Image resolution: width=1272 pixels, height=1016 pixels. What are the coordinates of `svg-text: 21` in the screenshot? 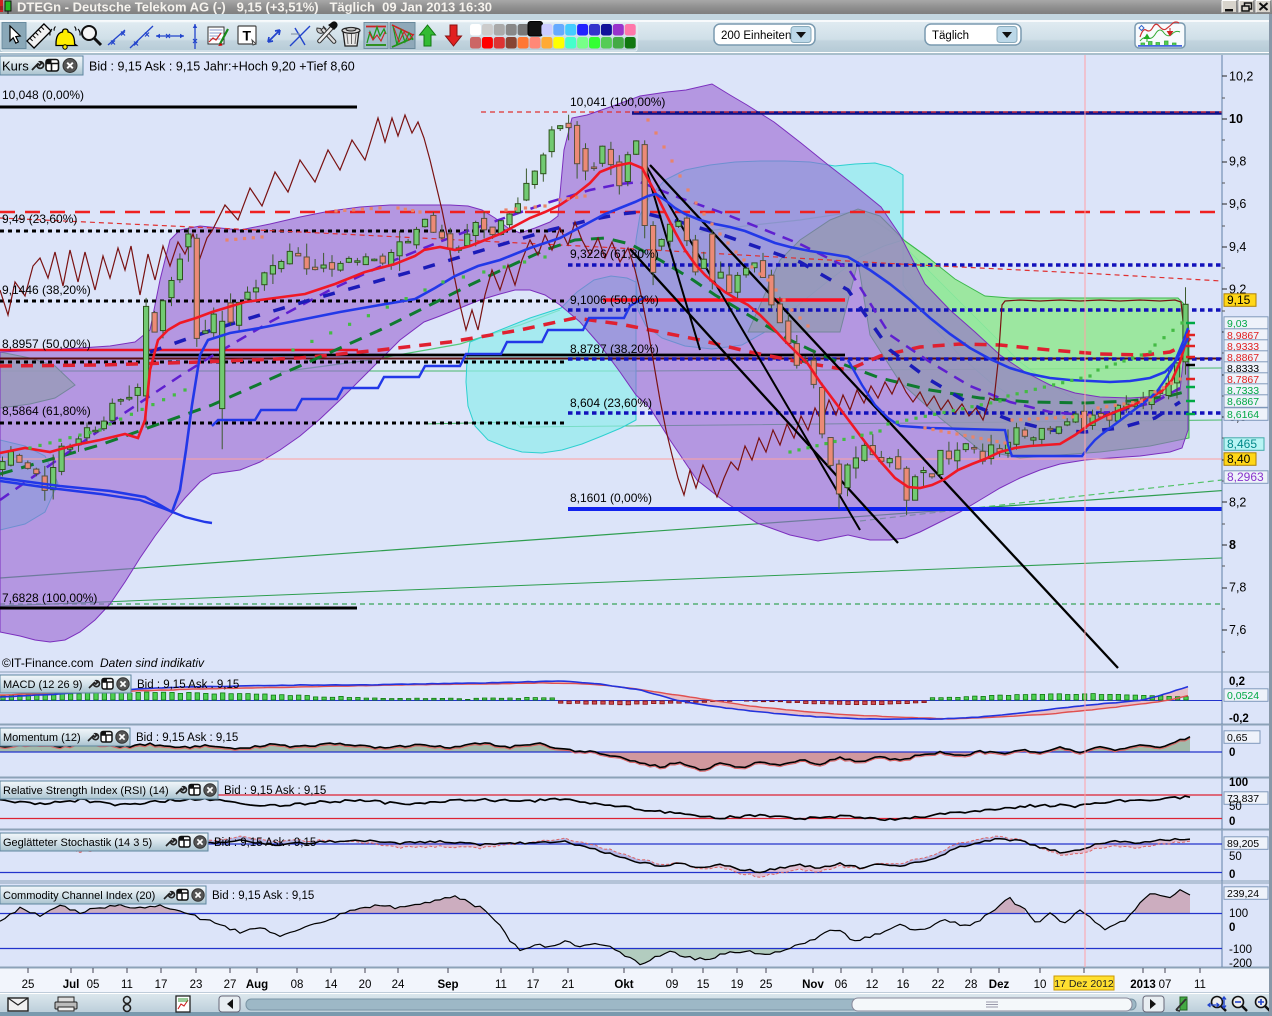 It's located at (568, 985).